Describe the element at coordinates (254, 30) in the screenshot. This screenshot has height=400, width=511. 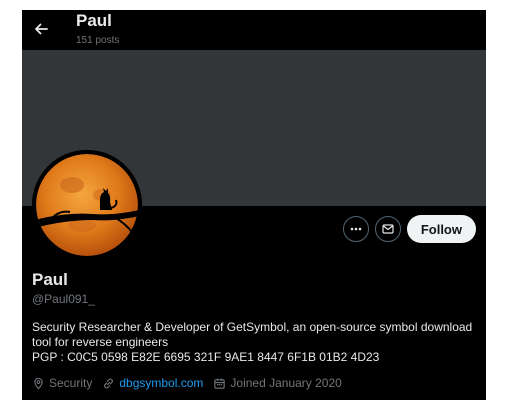
I see `top-bar: Paul 151 posts` at that location.